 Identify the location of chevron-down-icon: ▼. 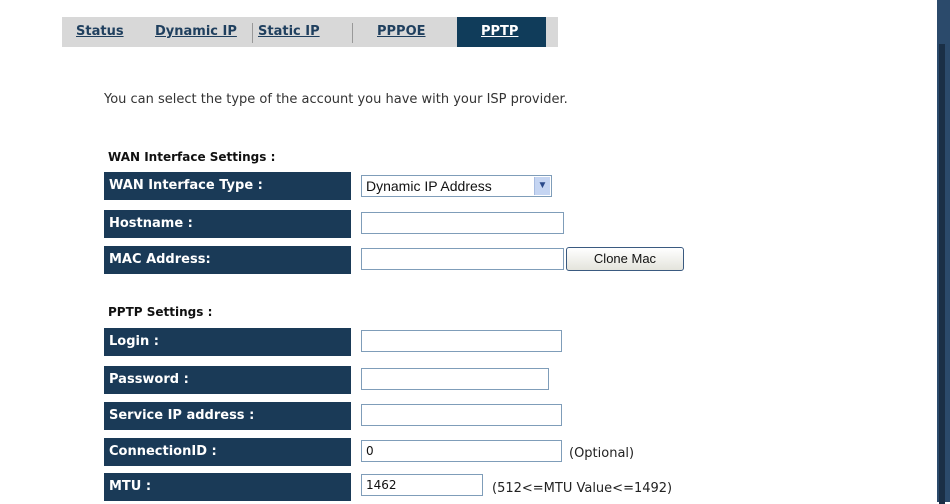
(542, 186).